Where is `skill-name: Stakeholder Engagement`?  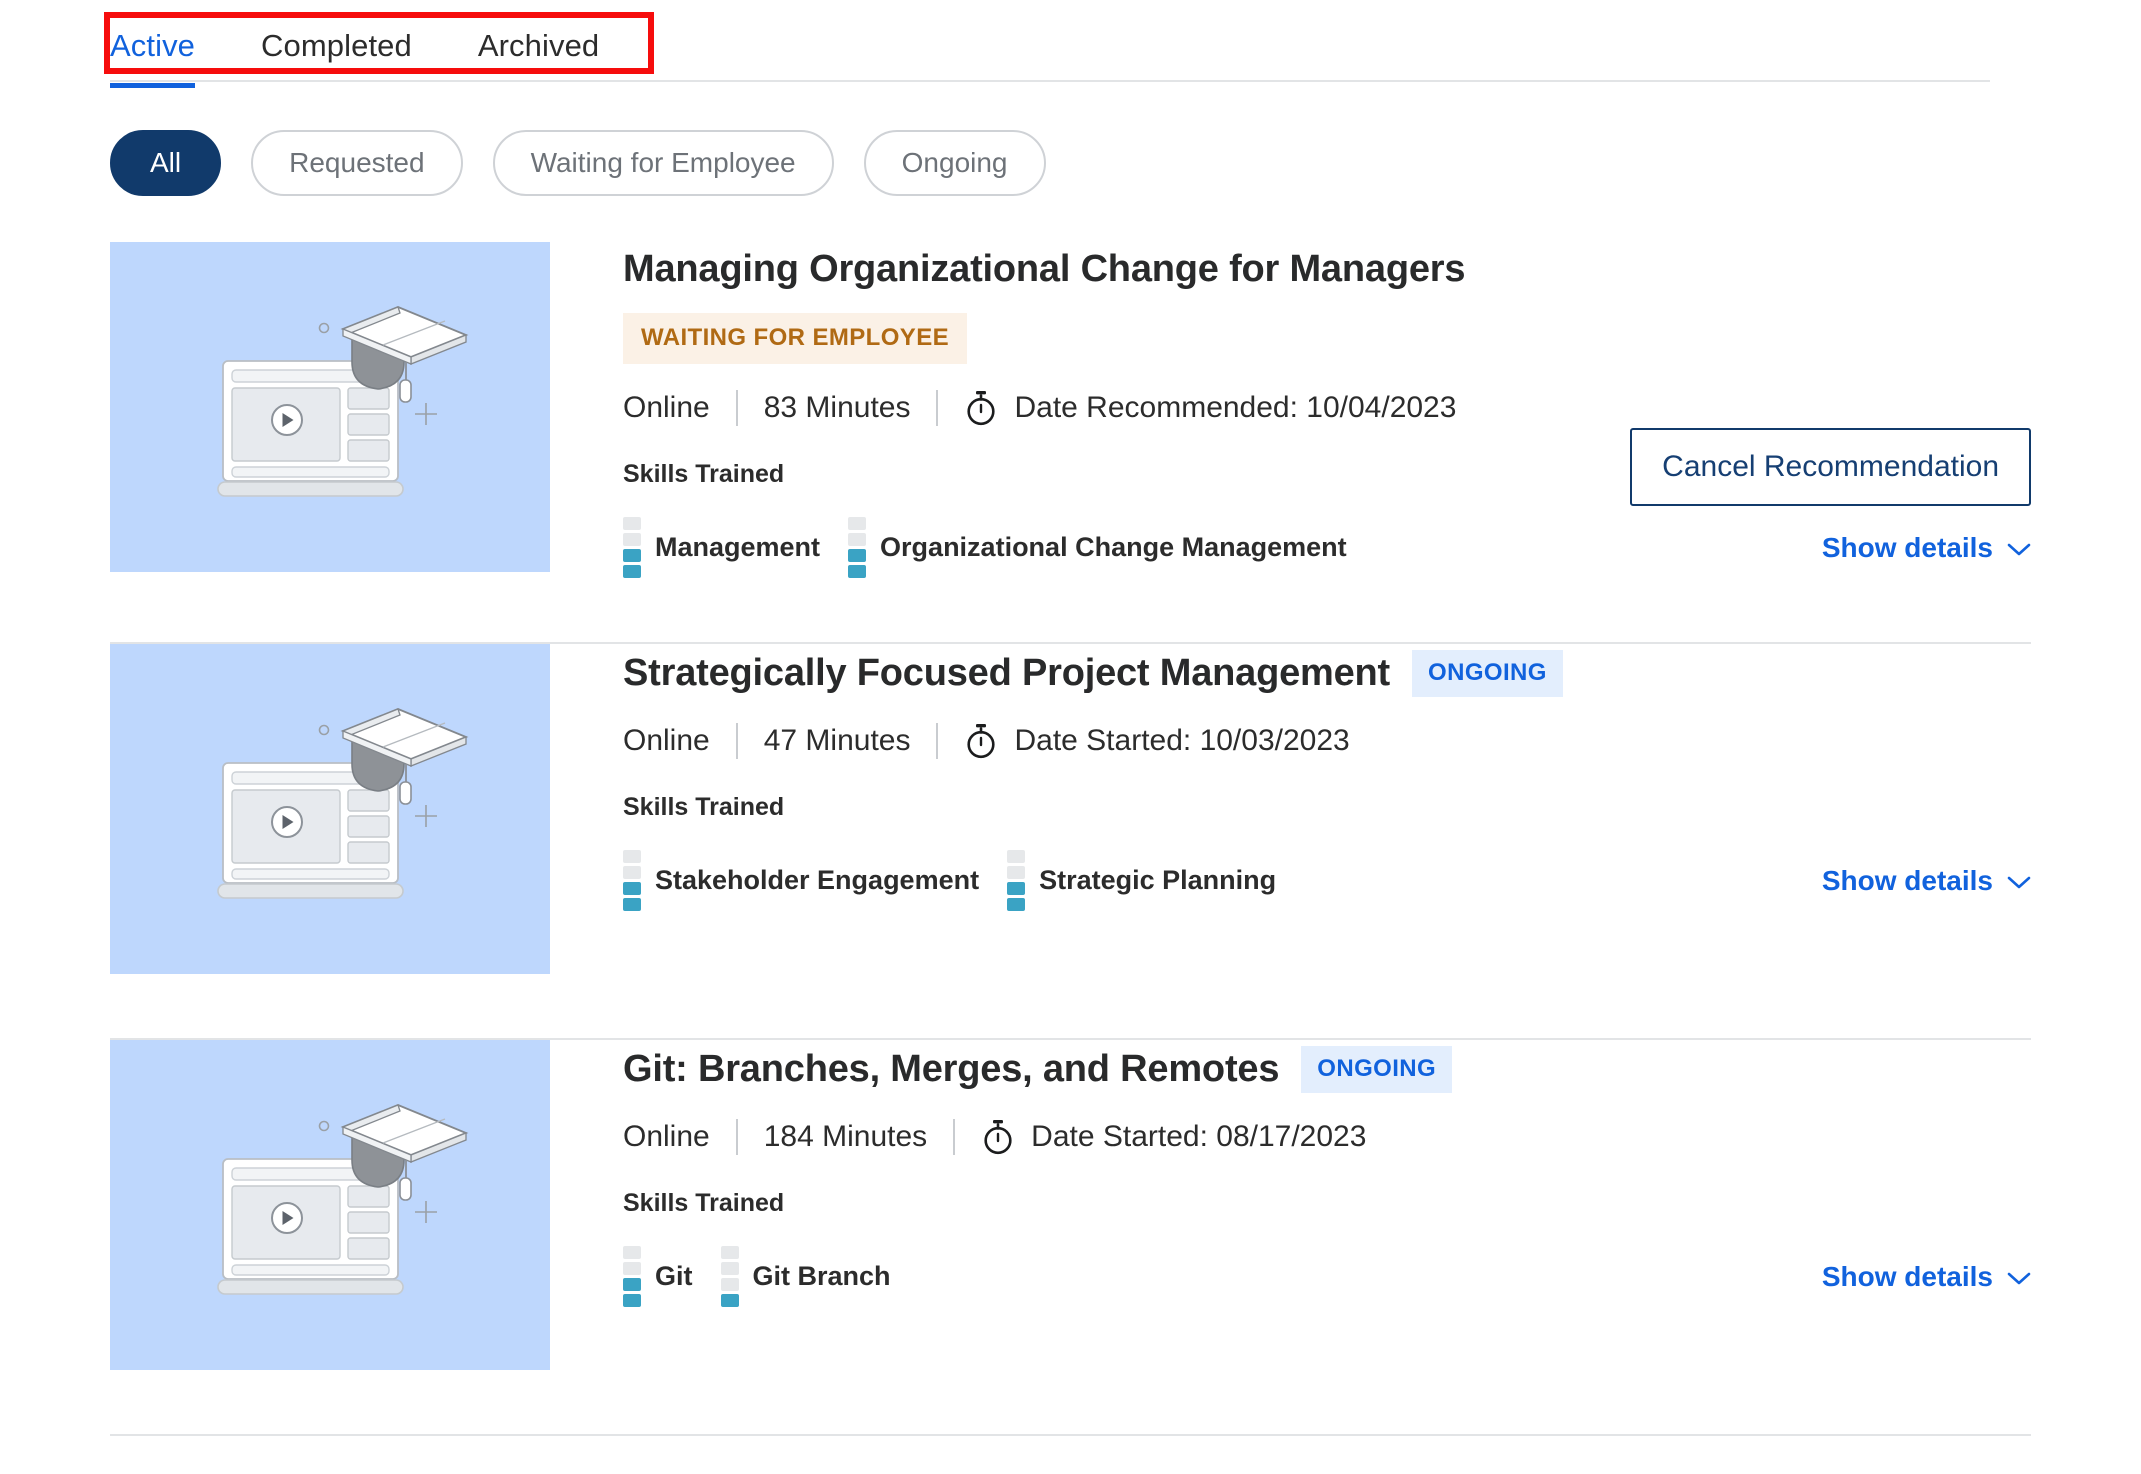 skill-name: Stakeholder Engagement is located at coordinates (817, 880).